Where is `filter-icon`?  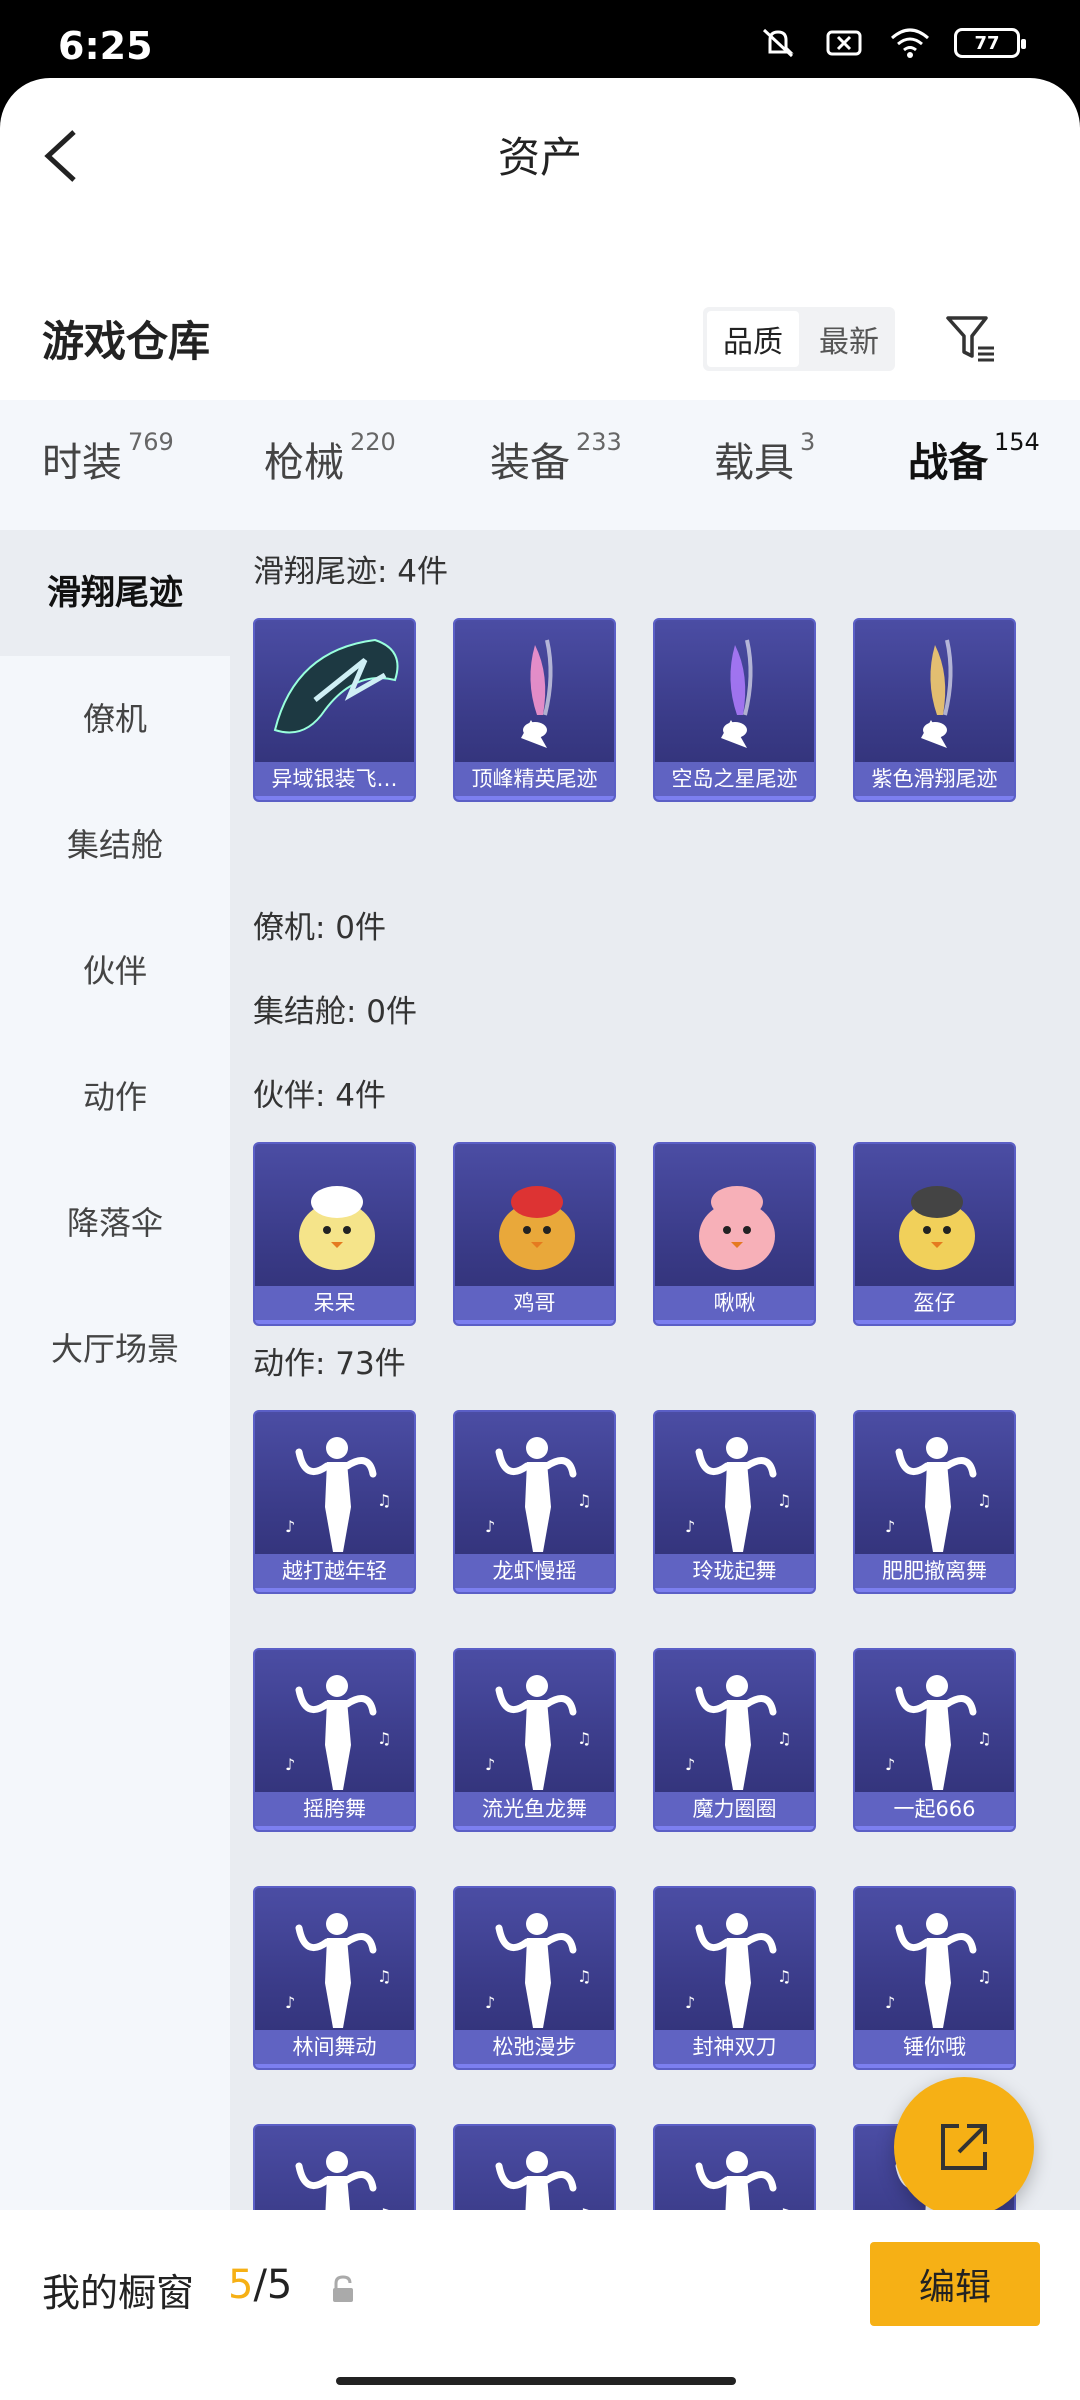 filter-icon is located at coordinates (970, 339).